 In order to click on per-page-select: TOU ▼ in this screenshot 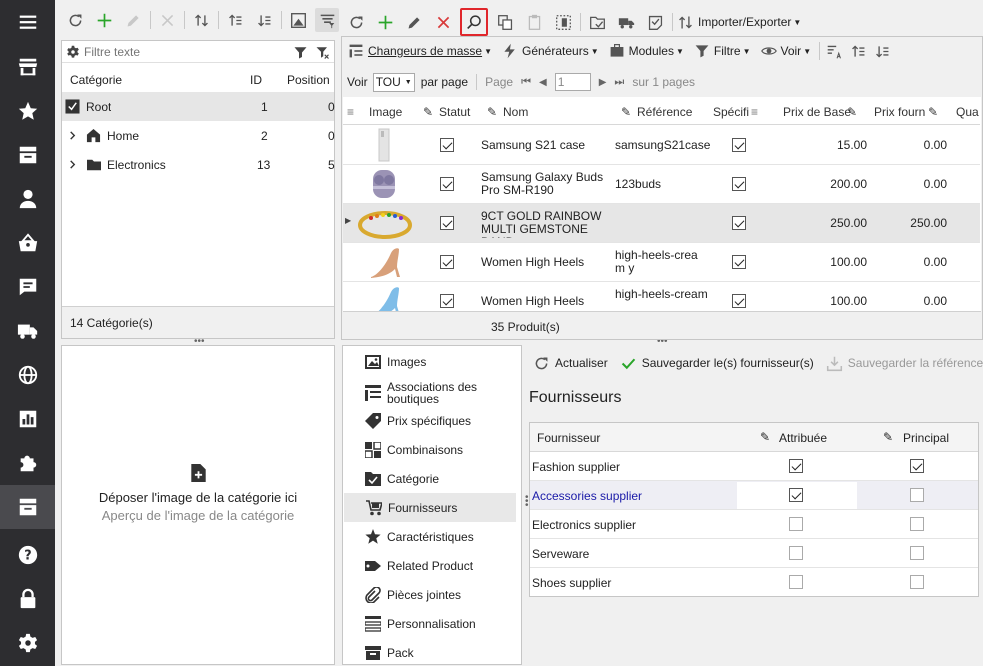, I will do `click(393, 82)`.